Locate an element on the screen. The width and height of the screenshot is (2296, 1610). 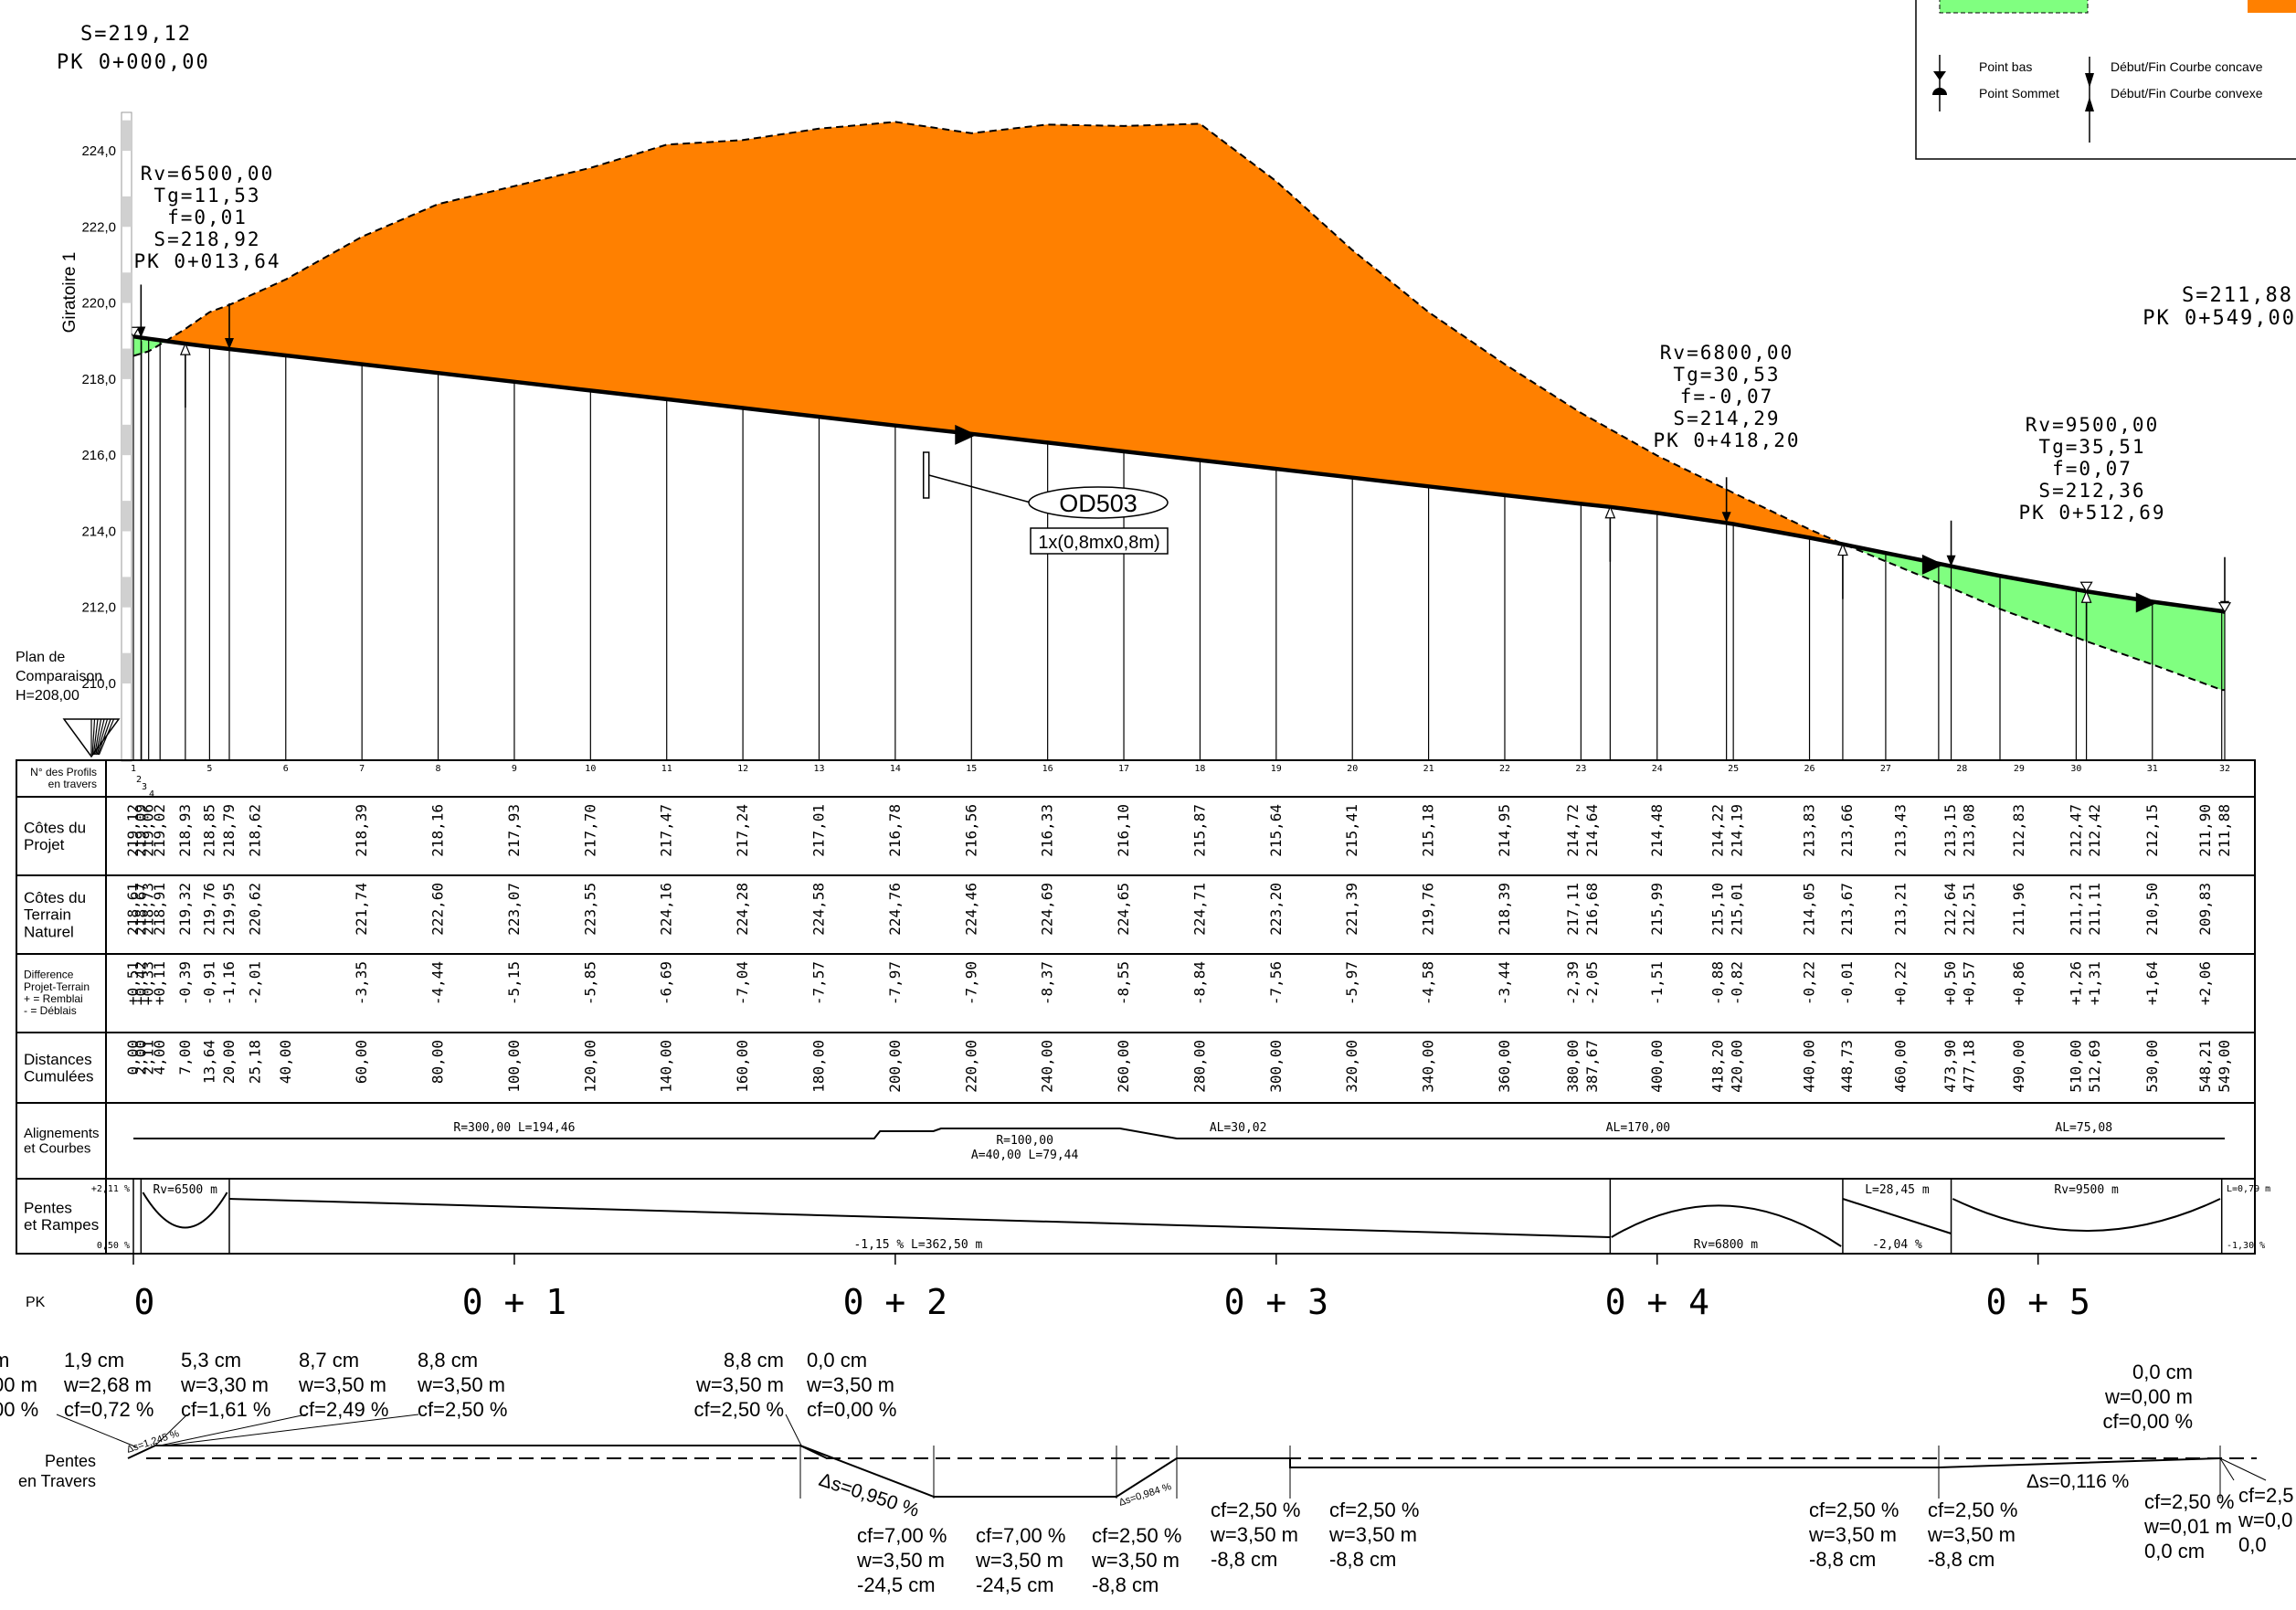
cumulative-distance: 200,00 is located at coordinates (895, 1066).